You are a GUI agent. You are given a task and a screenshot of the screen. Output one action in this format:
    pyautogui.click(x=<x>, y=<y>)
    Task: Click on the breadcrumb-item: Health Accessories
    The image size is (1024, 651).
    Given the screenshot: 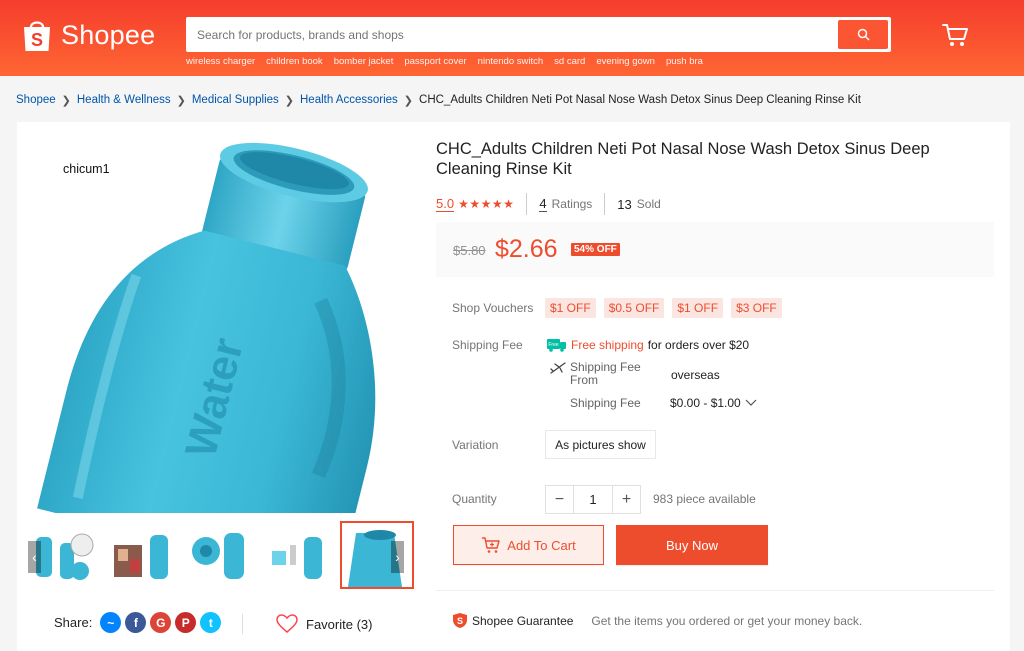 What is the action you would take?
    pyautogui.click(x=349, y=100)
    